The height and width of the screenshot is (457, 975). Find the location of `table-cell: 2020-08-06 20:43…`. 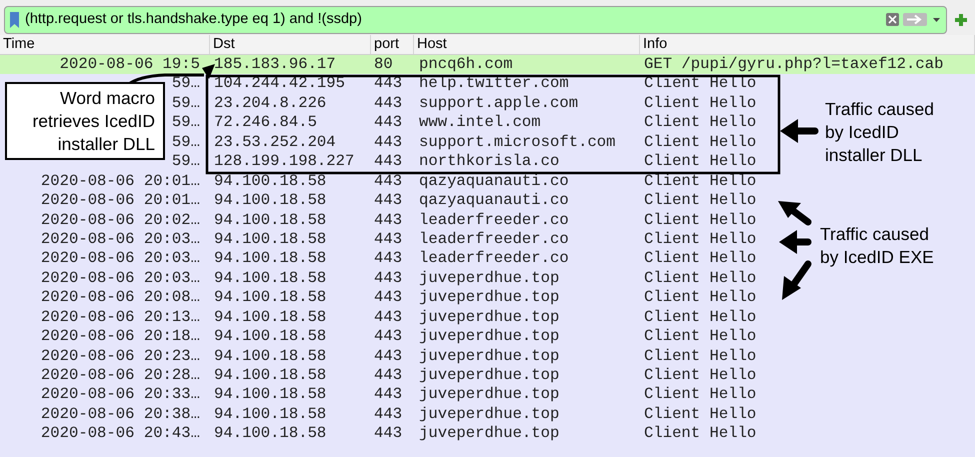

table-cell: 2020-08-06 20:43… is located at coordinates (120, 433).